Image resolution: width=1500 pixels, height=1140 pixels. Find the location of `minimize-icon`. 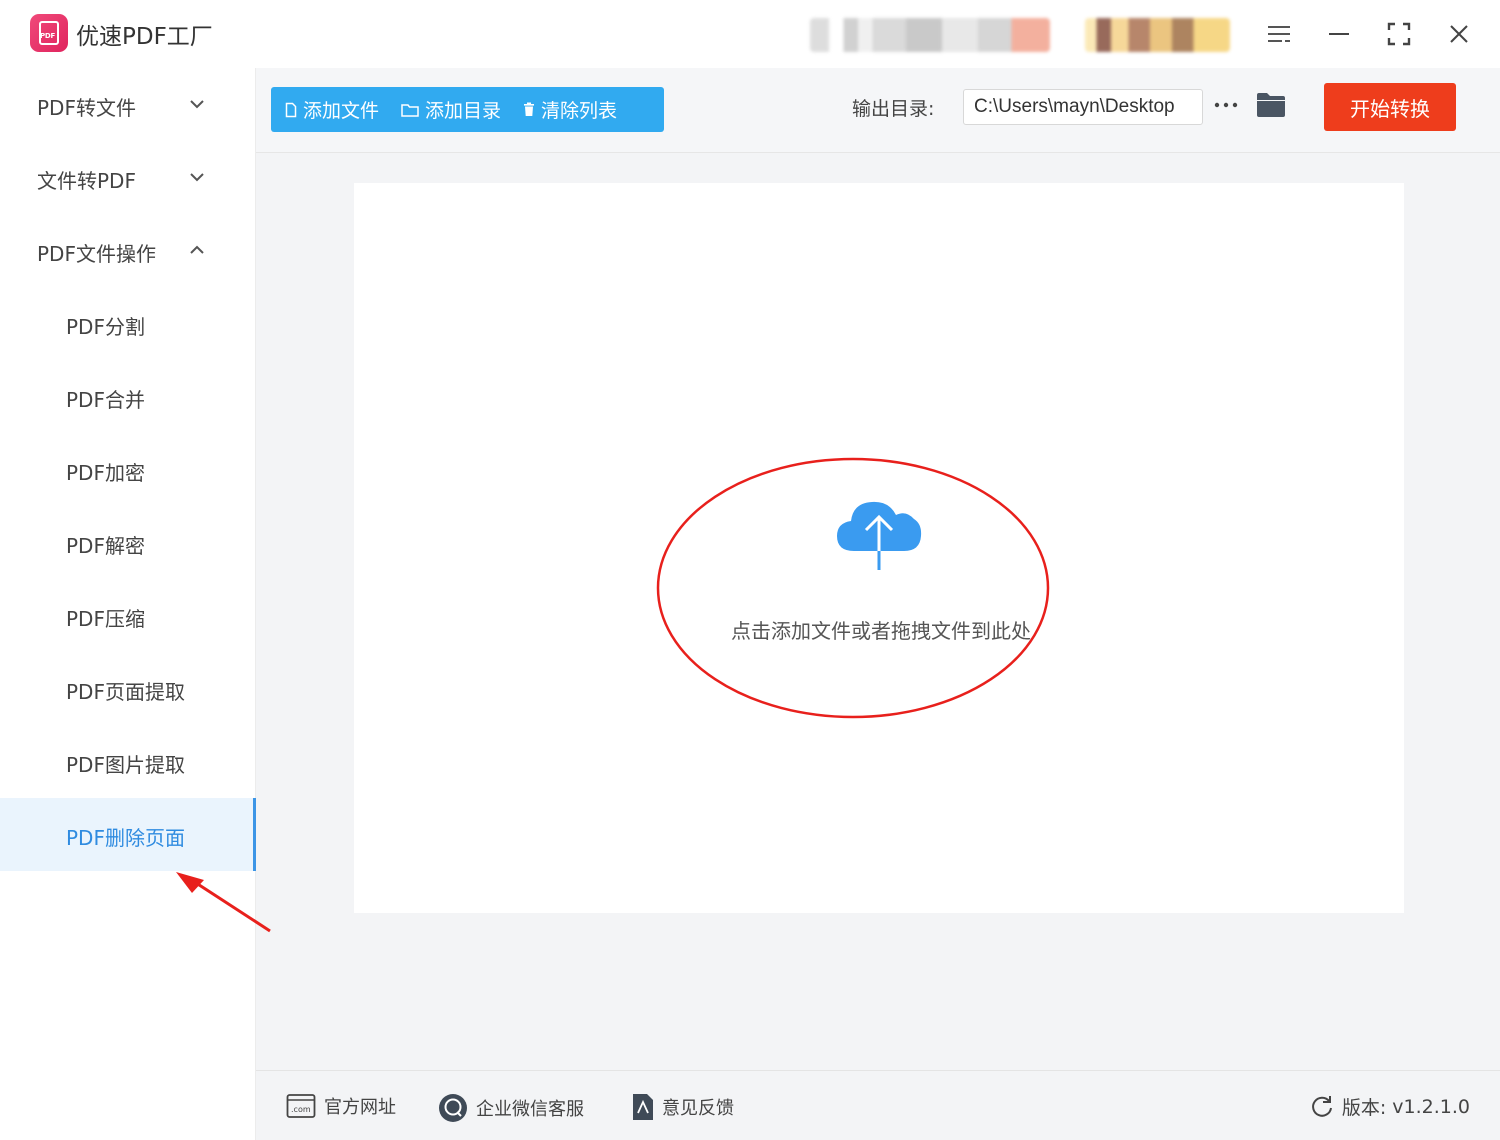

minimize-icon is located at coordinates (1339, 34).